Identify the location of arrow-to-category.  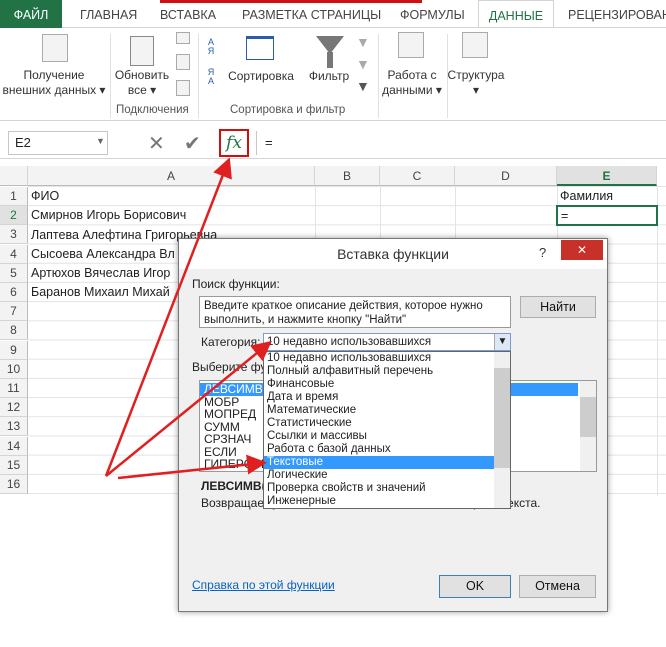
(188, 408).